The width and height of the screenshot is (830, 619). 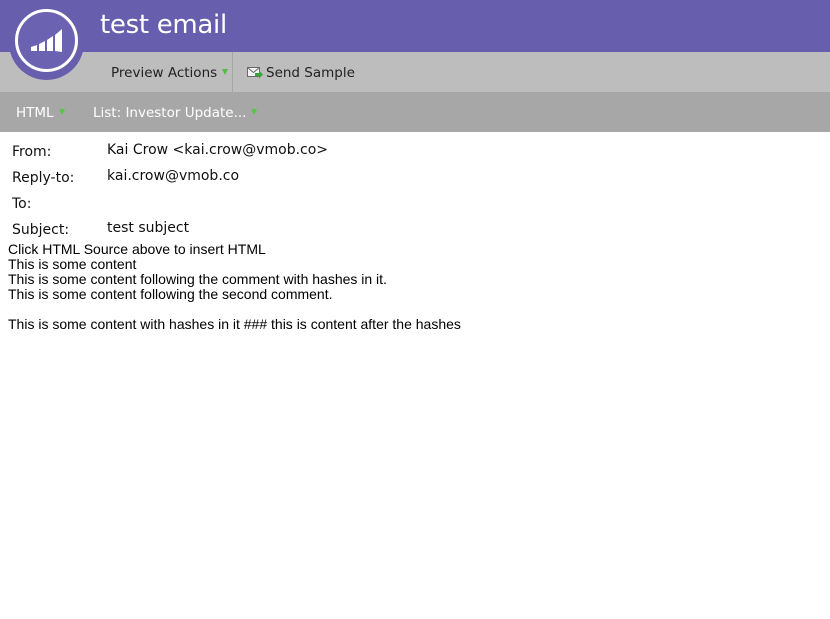 I want to click on format-dropdown: HTML, so click(x=40, y=112).